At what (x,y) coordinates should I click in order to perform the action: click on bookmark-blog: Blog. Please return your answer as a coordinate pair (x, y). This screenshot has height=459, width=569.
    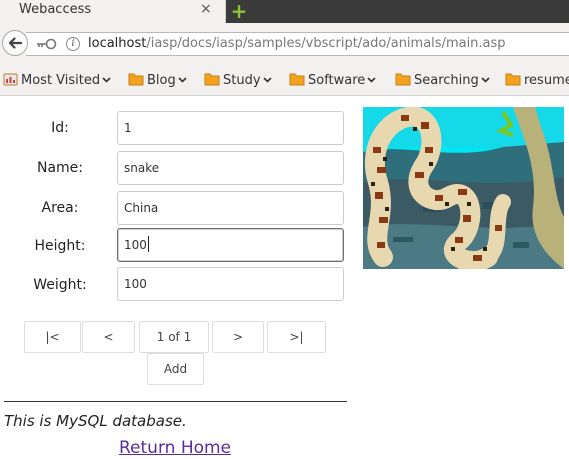
    Looking at the image, I should click on (157, 80).